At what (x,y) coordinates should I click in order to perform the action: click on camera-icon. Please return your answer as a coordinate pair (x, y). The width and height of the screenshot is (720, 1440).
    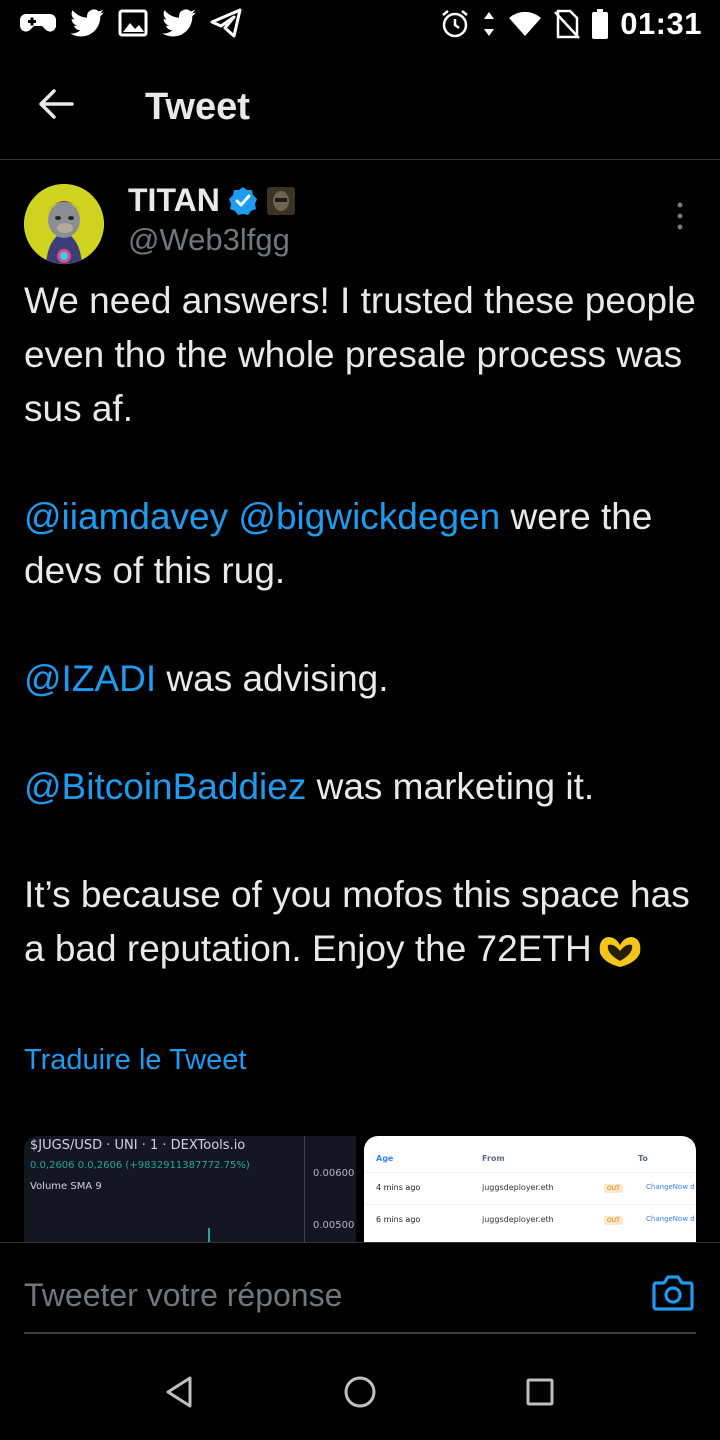
    Looking at the image, I should click on (673, 1293).